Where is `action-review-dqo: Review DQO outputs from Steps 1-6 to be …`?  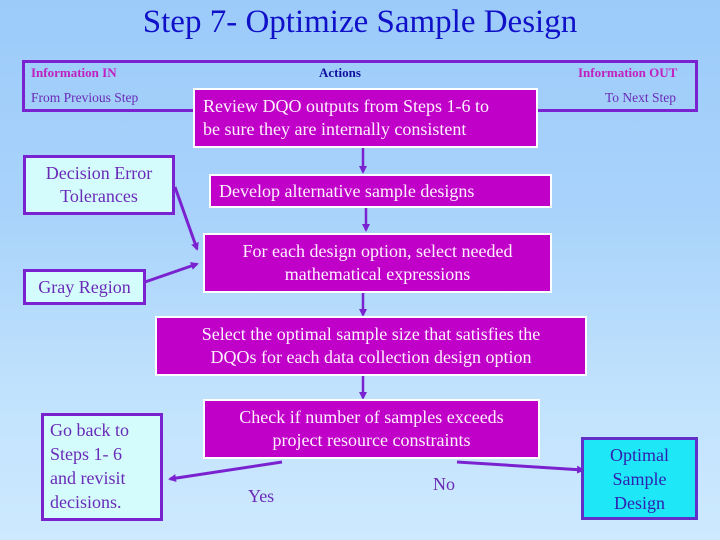 action-review-dqo: Review DQO outputs from Steps 1-6 to be … is located at coordinates (365, 118).